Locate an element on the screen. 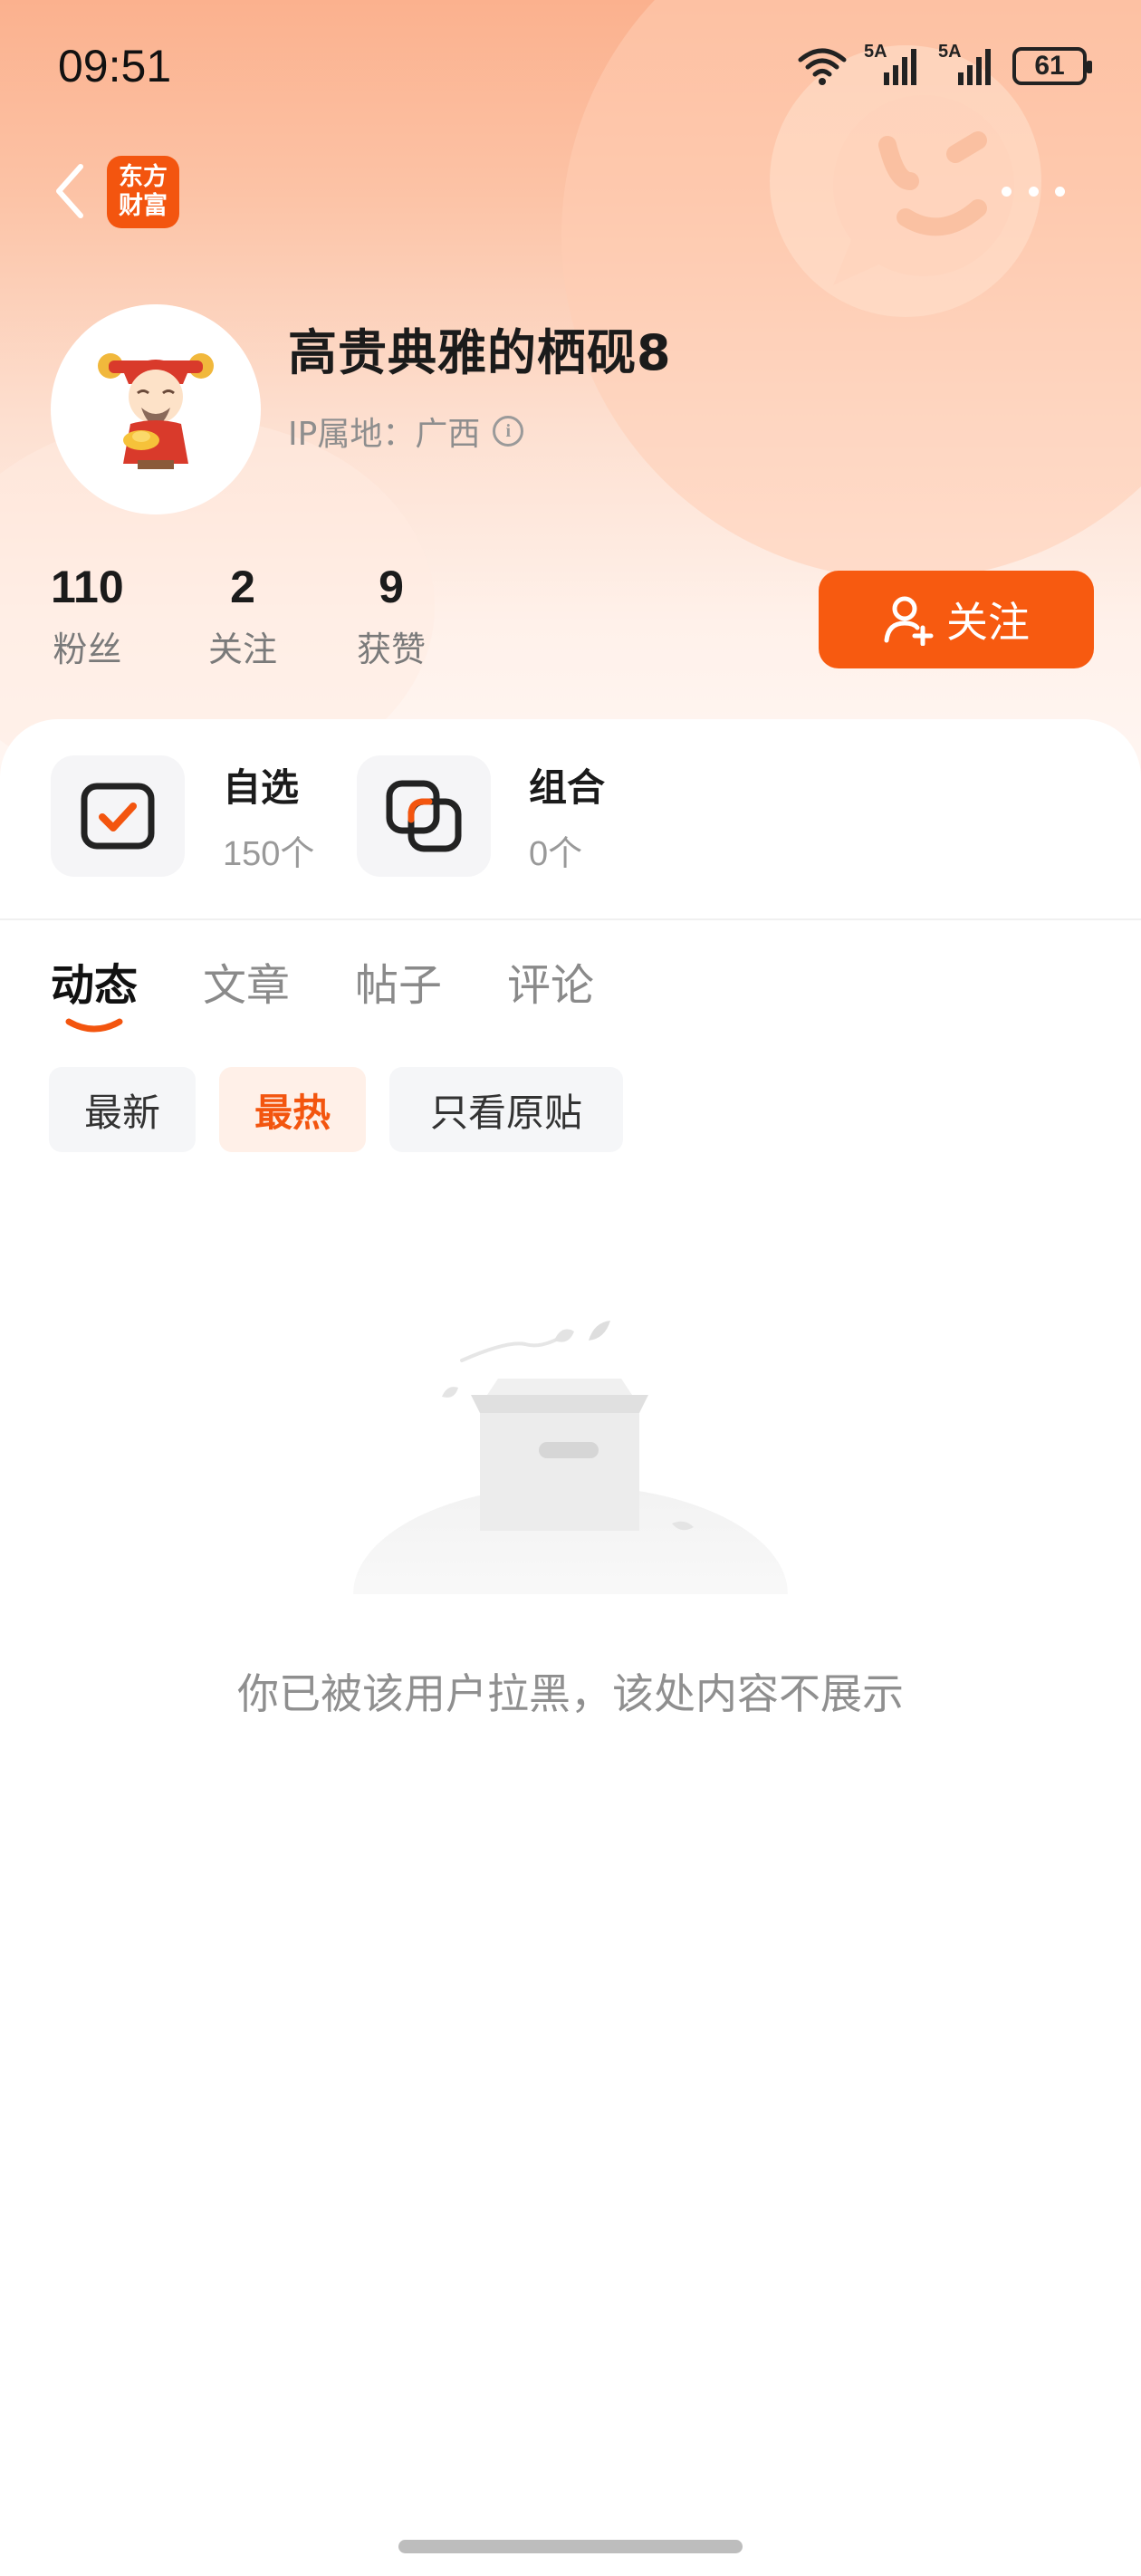  empty-box-illustration is located at coordinates (570, 1457).